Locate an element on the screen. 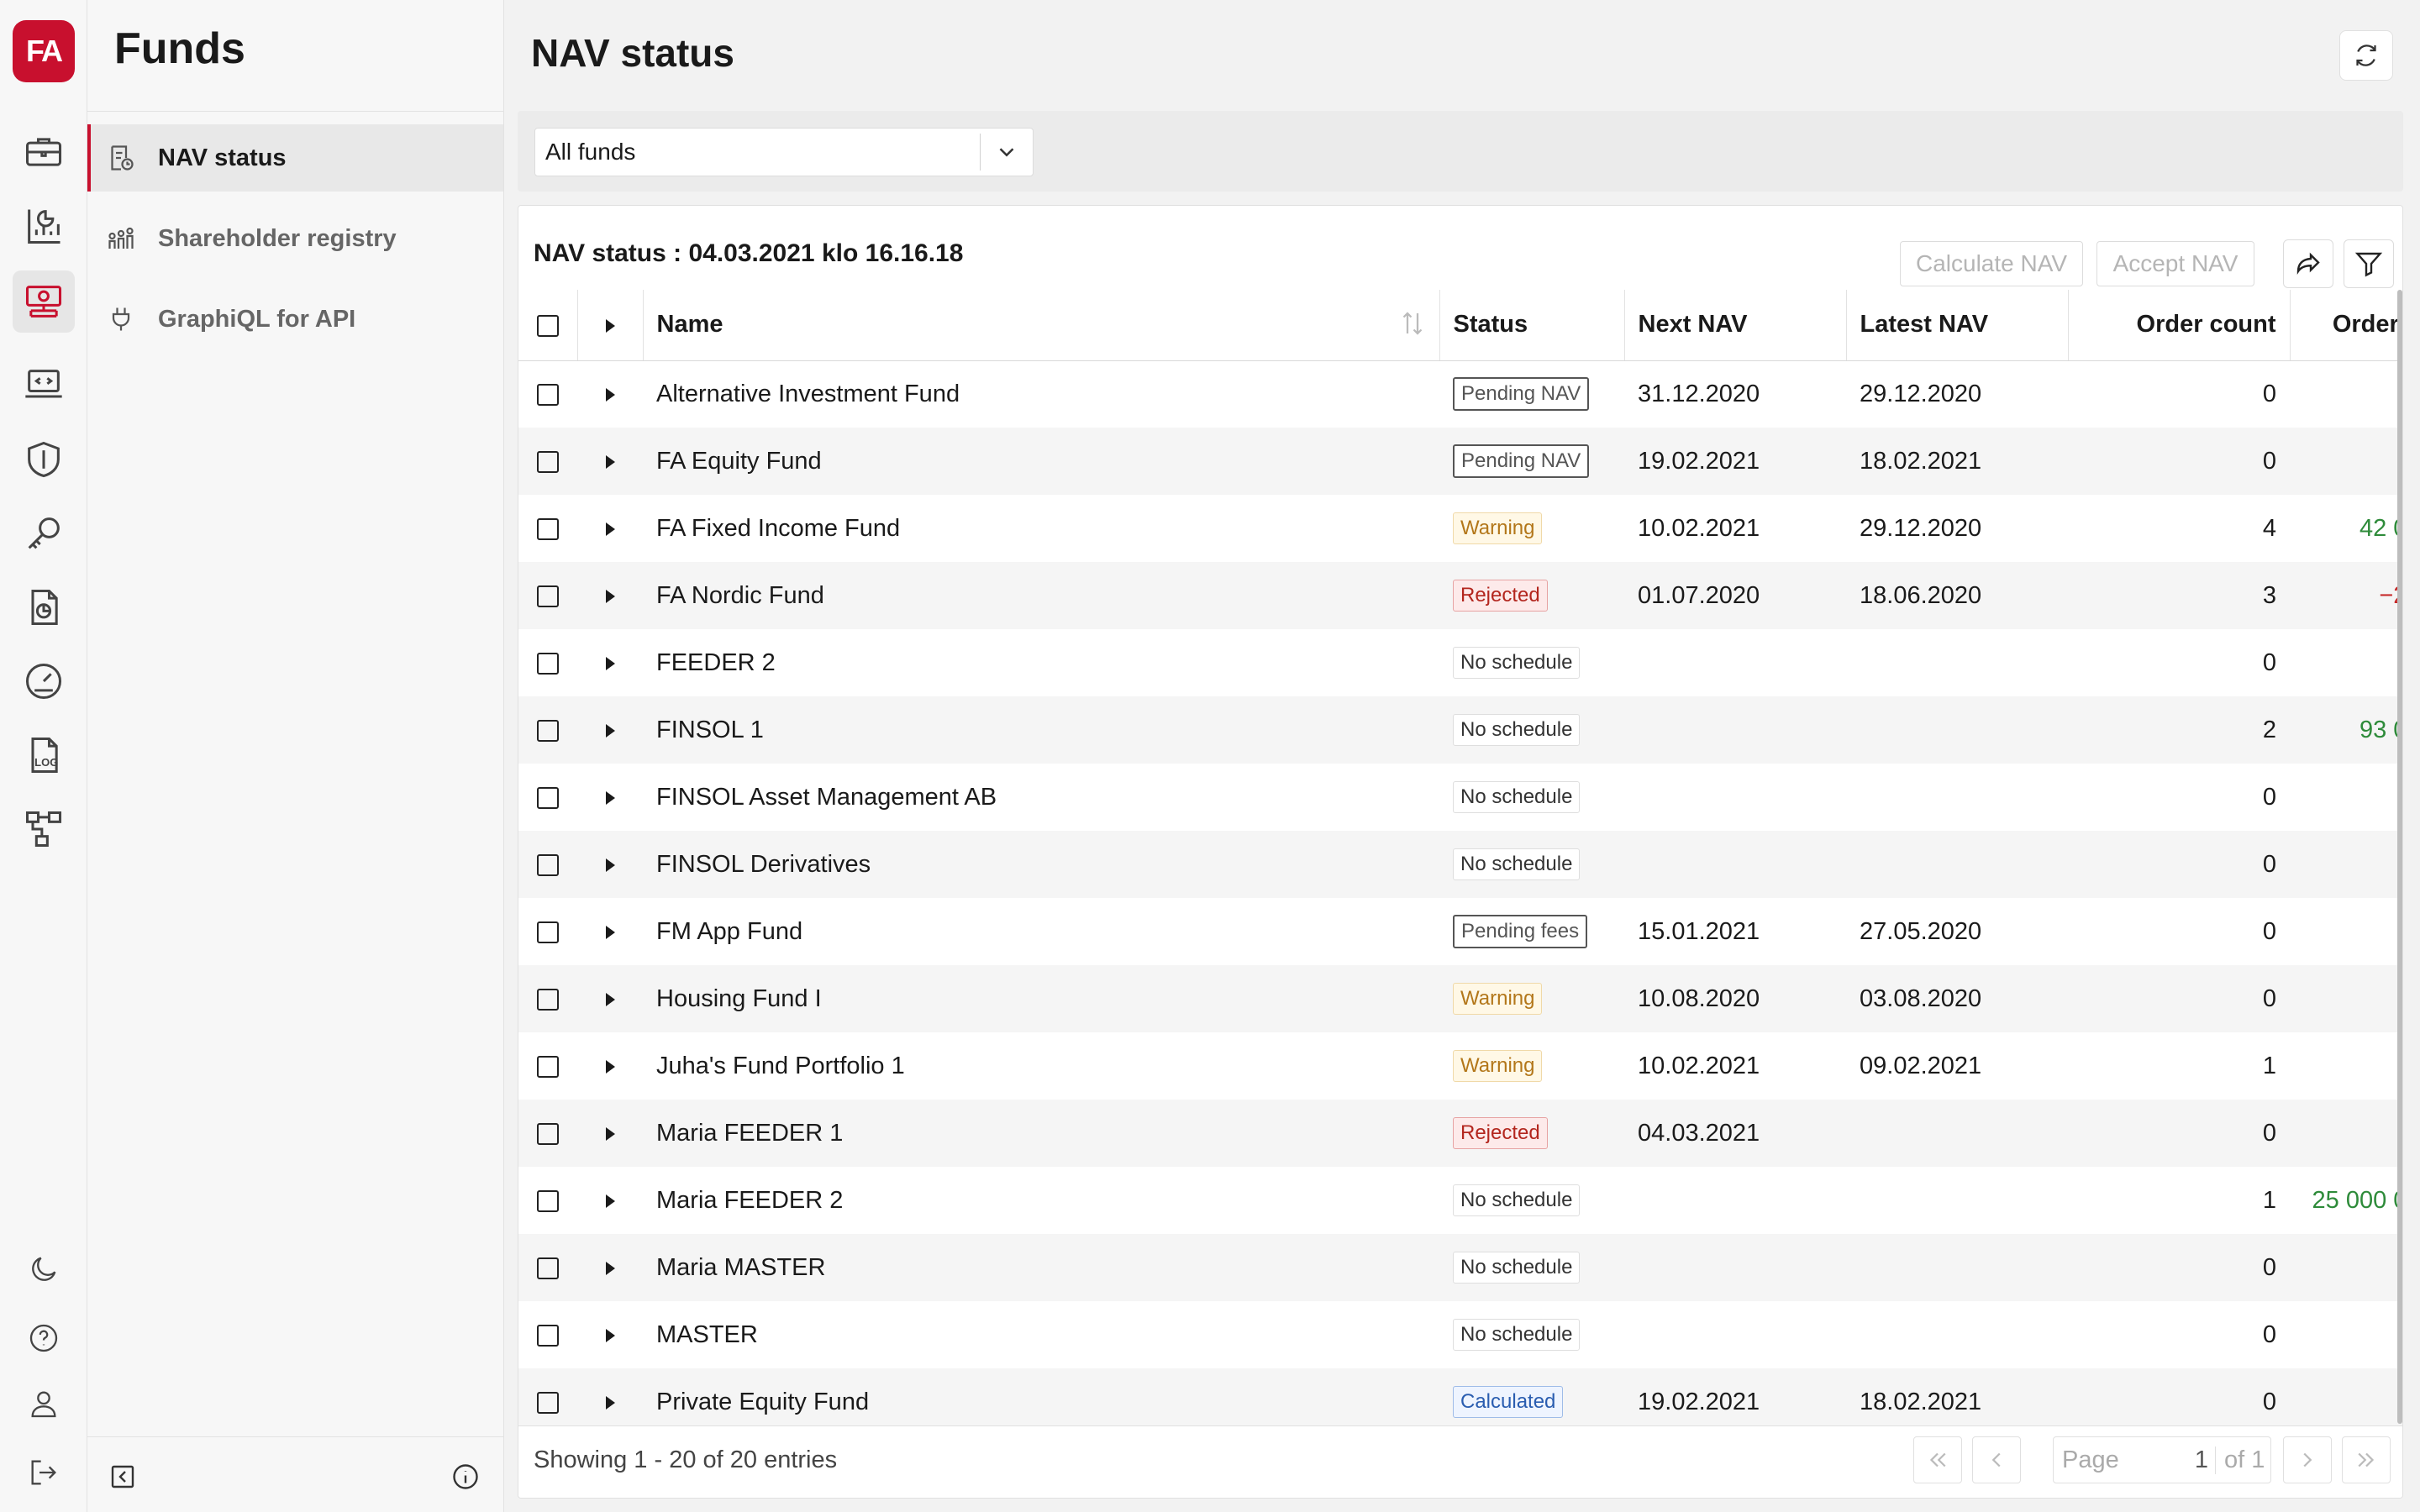  page-input: 1 is located at coordinates (2173, 1460).